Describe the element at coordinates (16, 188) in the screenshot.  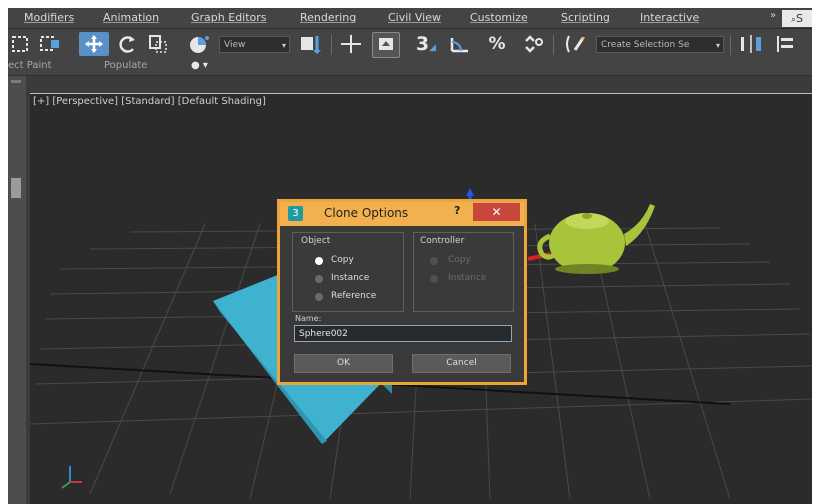
I see `panel-scroll-handle` at that location.